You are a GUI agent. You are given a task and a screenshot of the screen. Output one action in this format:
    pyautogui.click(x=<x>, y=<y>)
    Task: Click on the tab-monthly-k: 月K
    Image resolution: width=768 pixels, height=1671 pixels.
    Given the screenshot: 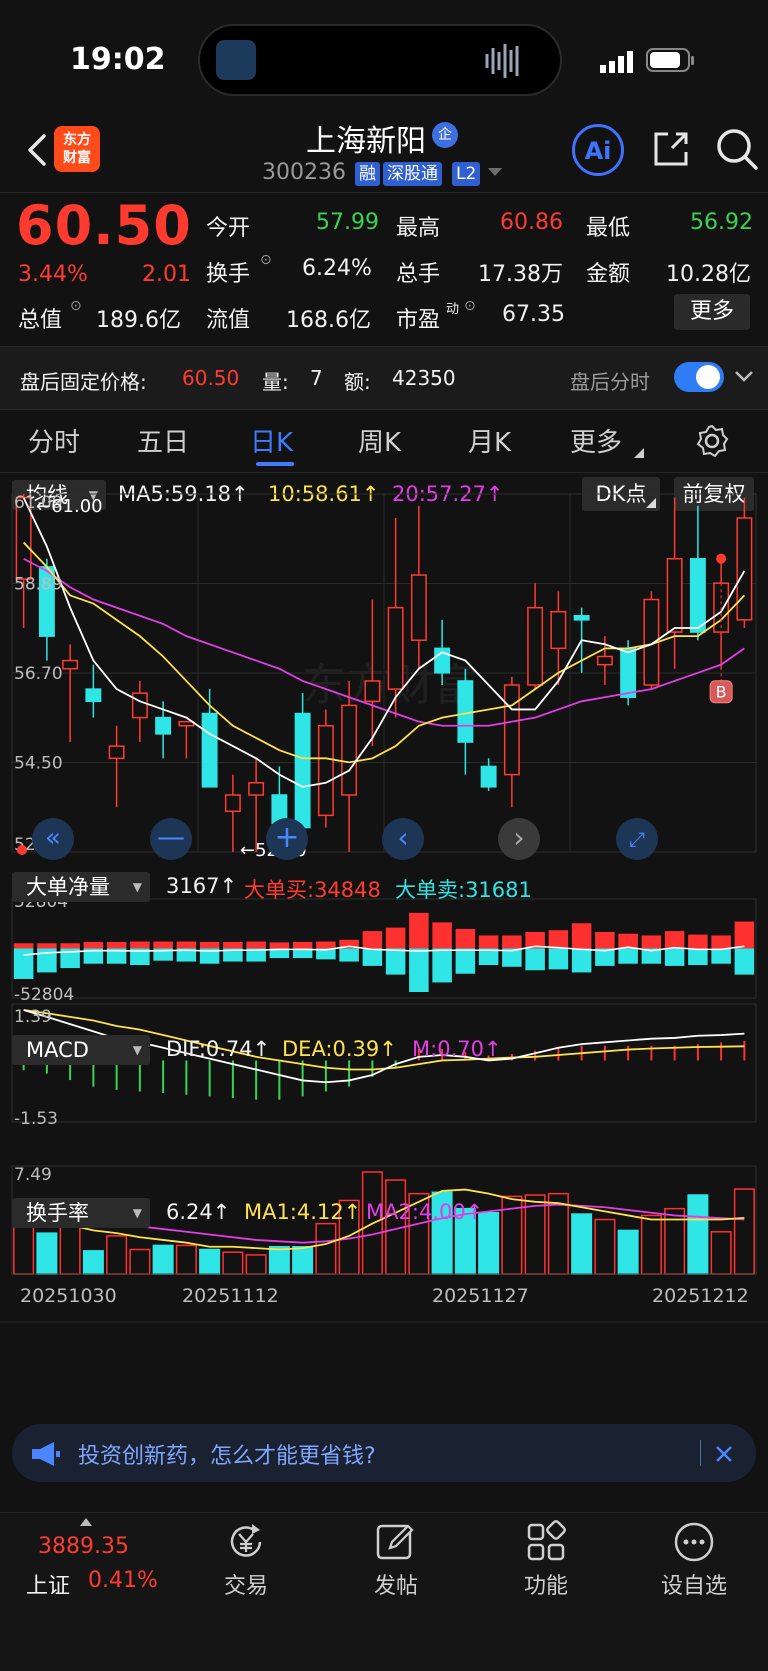 What is the action you would take?
    pyautogui.click(x=489, y=440)
    